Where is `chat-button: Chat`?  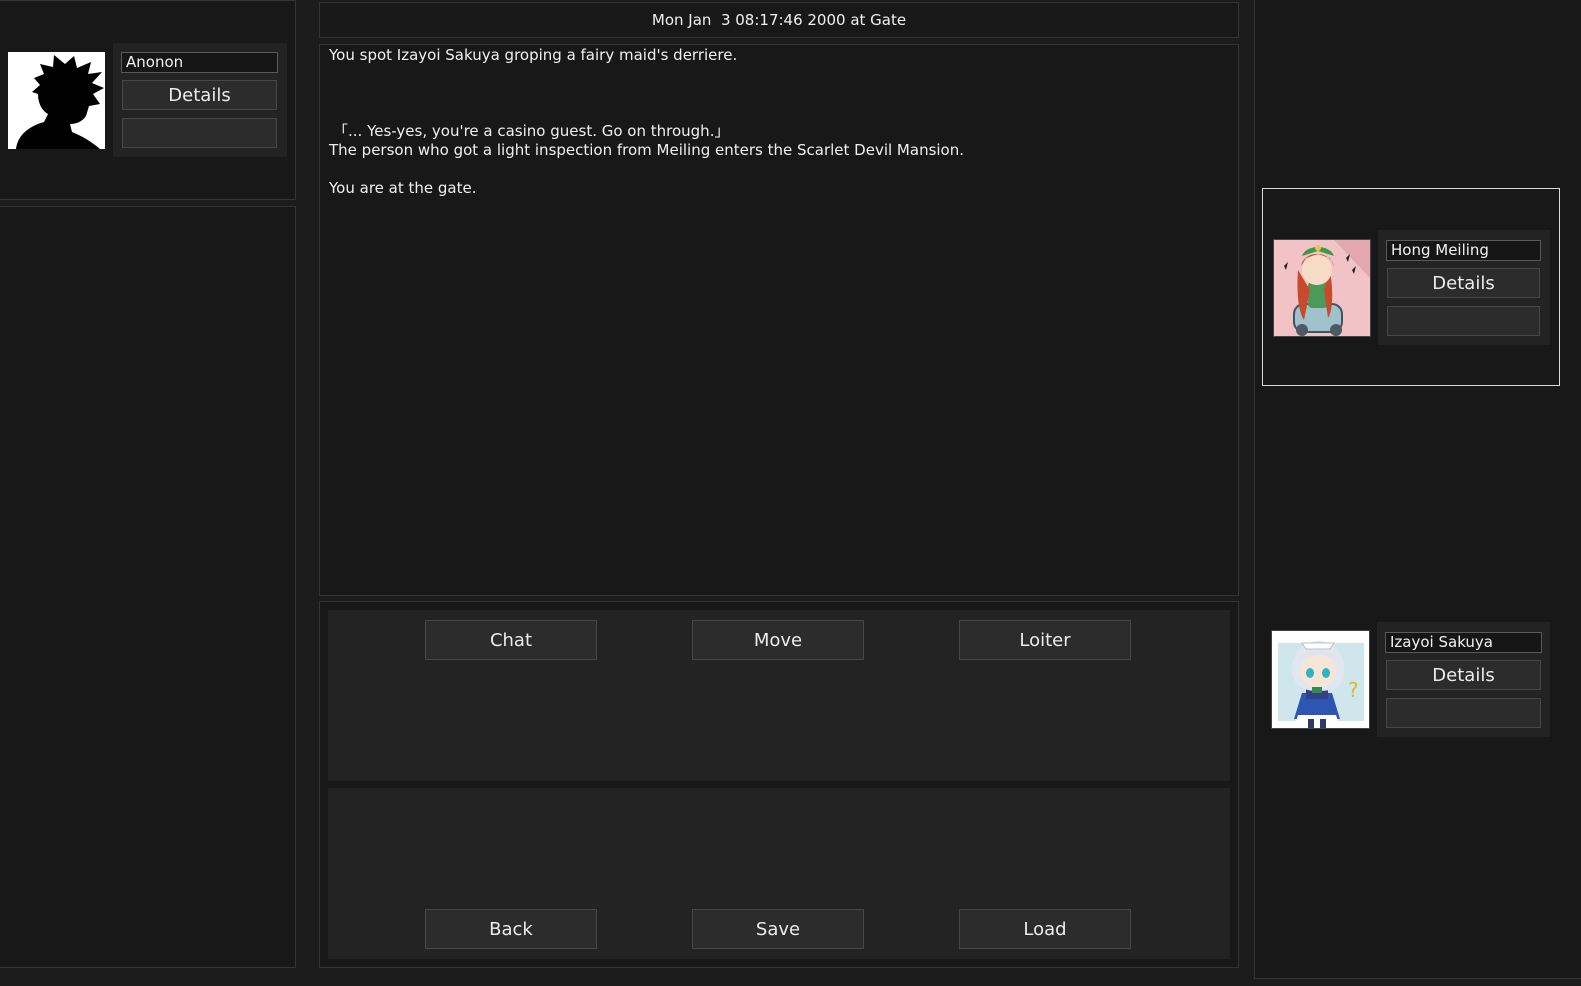
chat-button: Chat is located at coordinates (511, 640).